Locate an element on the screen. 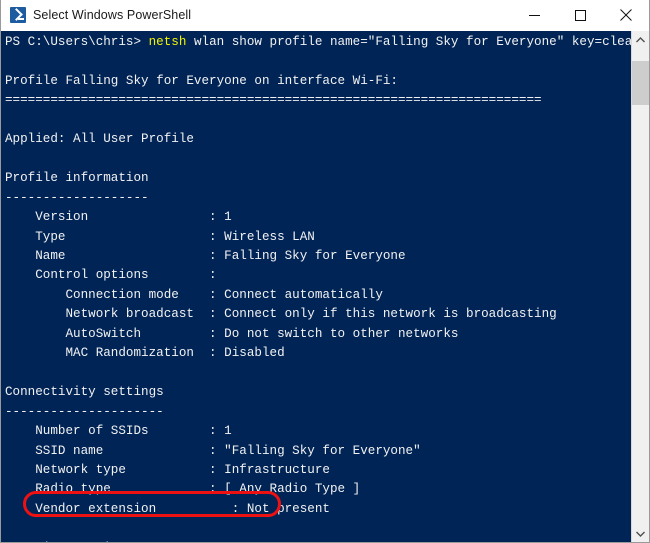 The height and width of the screenshot is (543, 650). powershell-prompt-icon is located at coordinates (18, 15).